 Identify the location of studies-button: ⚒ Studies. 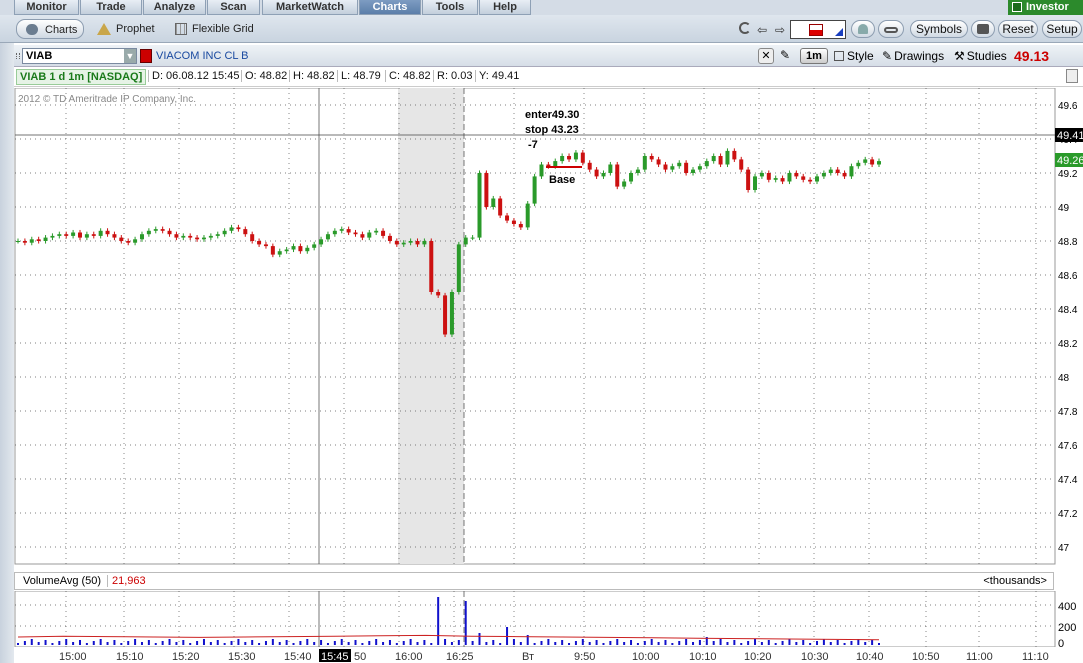
(980, 56).